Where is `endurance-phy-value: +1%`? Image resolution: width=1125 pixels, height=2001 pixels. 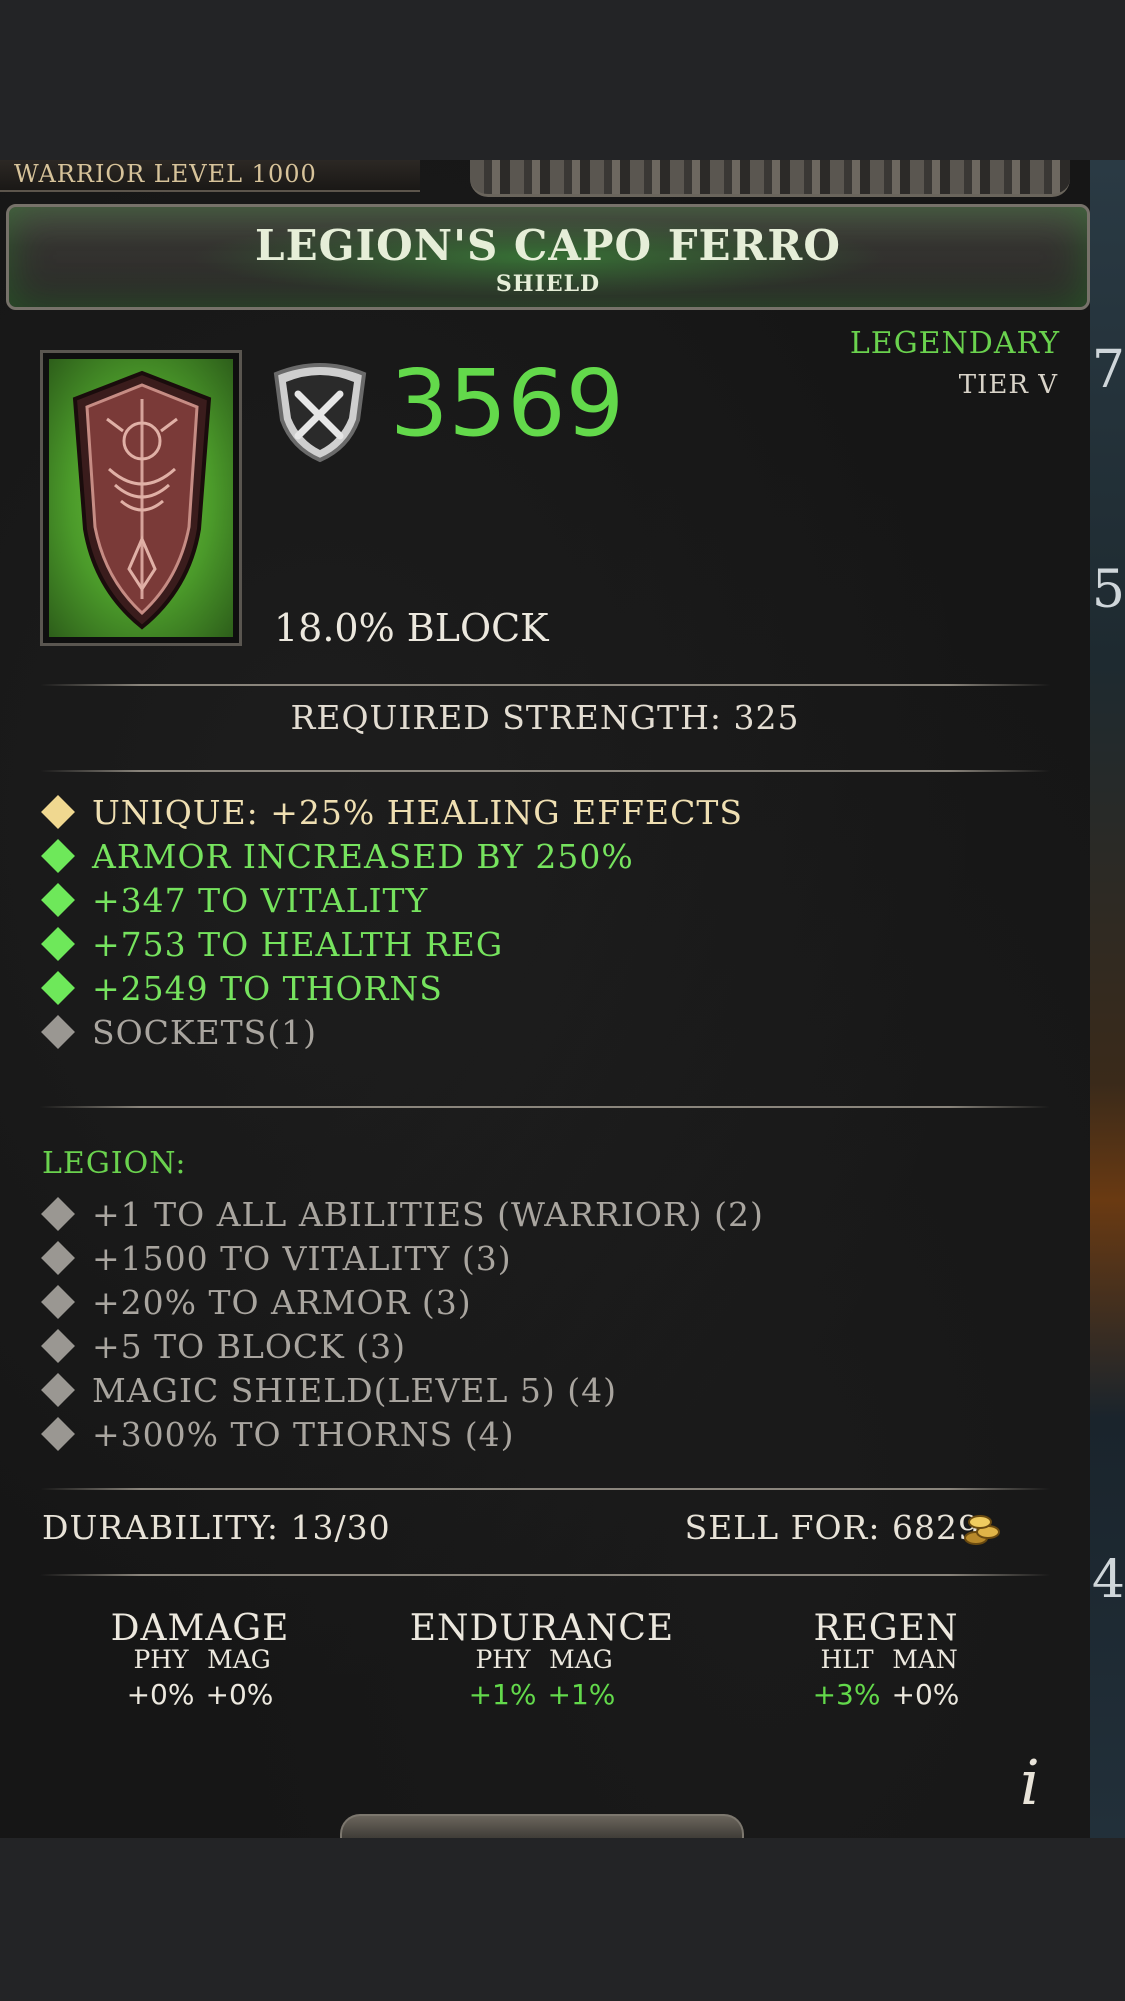 endurance-phy-value: +1% is located at coordinates (502, 1694).